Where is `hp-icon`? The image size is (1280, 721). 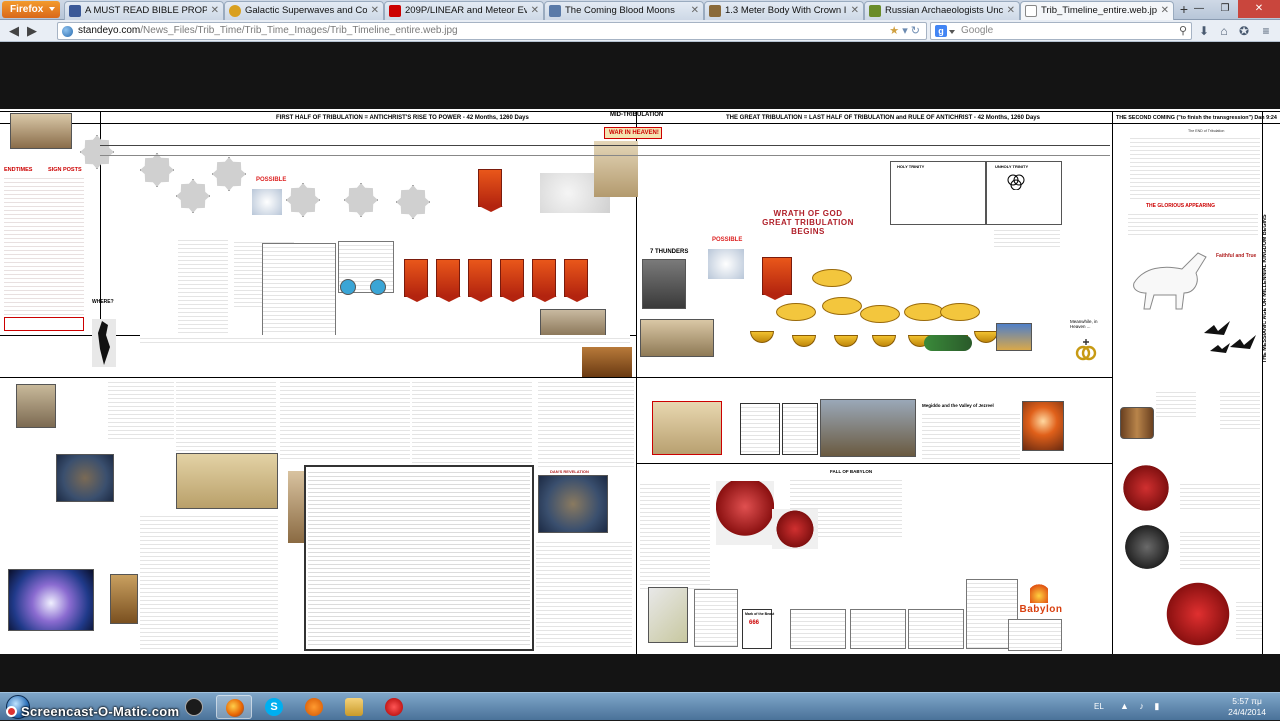 hp-icon is located at coordinates (194, 707).